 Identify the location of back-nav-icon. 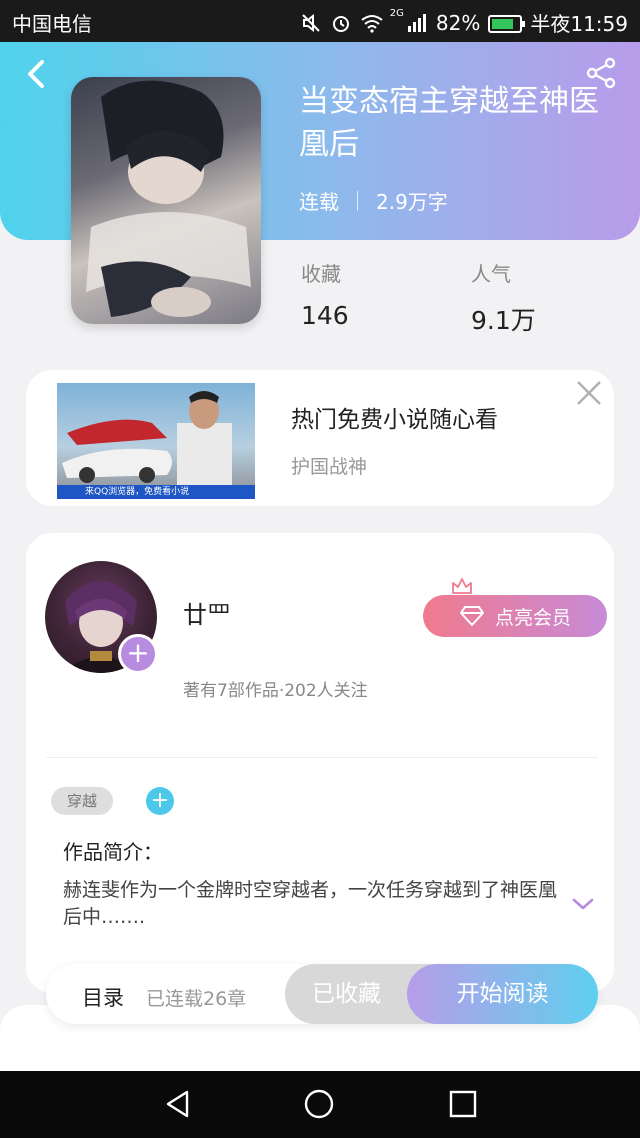
(178, 1104).